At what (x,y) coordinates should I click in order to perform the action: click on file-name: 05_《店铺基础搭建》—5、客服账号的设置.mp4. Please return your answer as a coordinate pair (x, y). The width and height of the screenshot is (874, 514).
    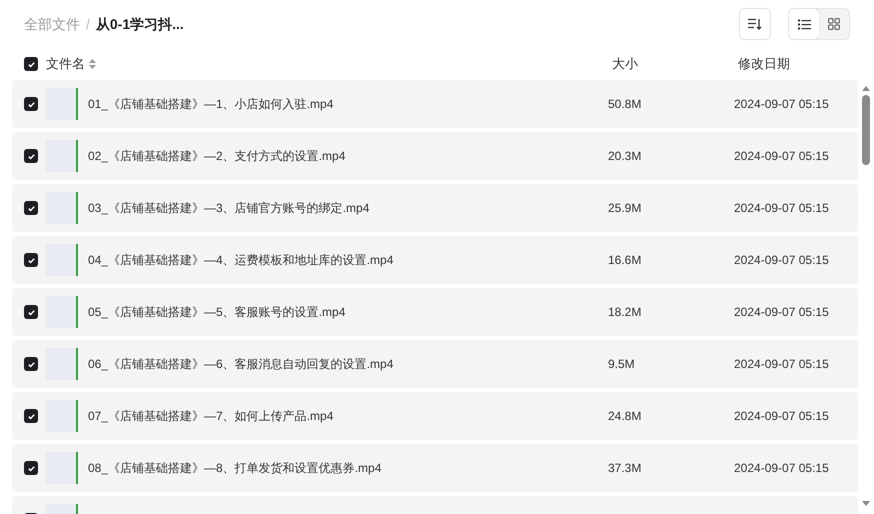
    Looking at the image, I should click on (217, 312).